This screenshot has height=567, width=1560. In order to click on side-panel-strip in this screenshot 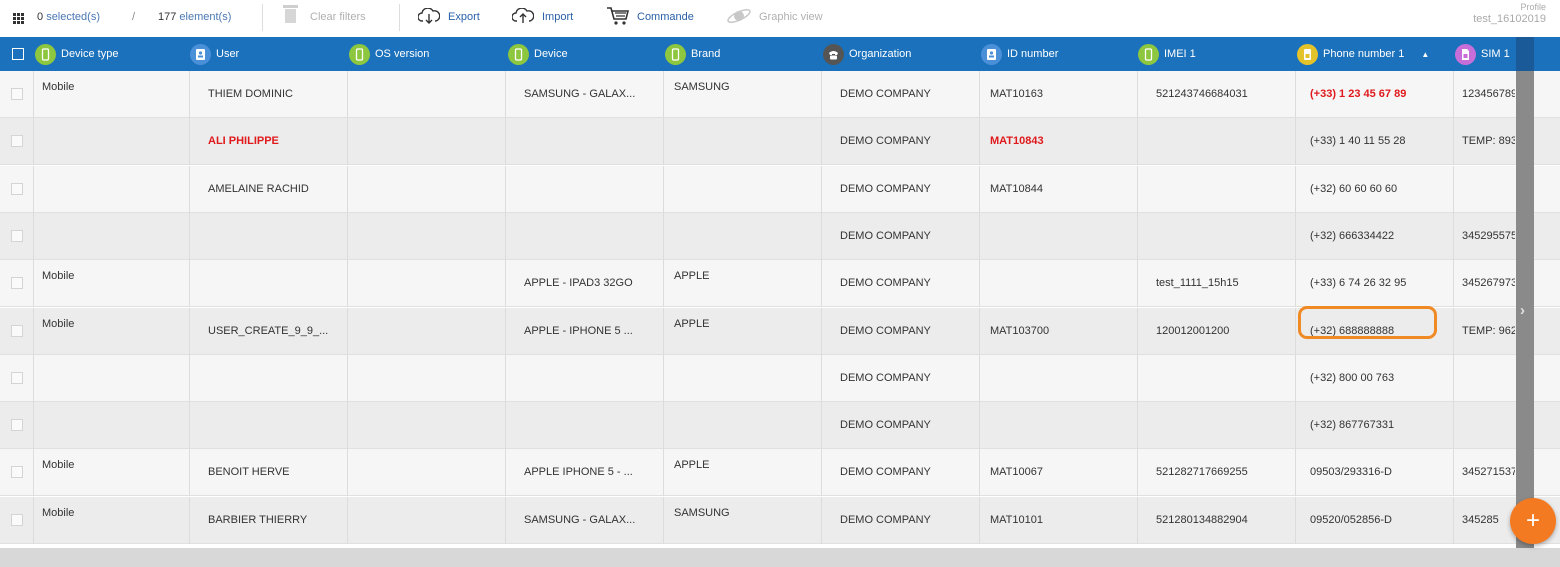, I will do `click(1525, 302)`.